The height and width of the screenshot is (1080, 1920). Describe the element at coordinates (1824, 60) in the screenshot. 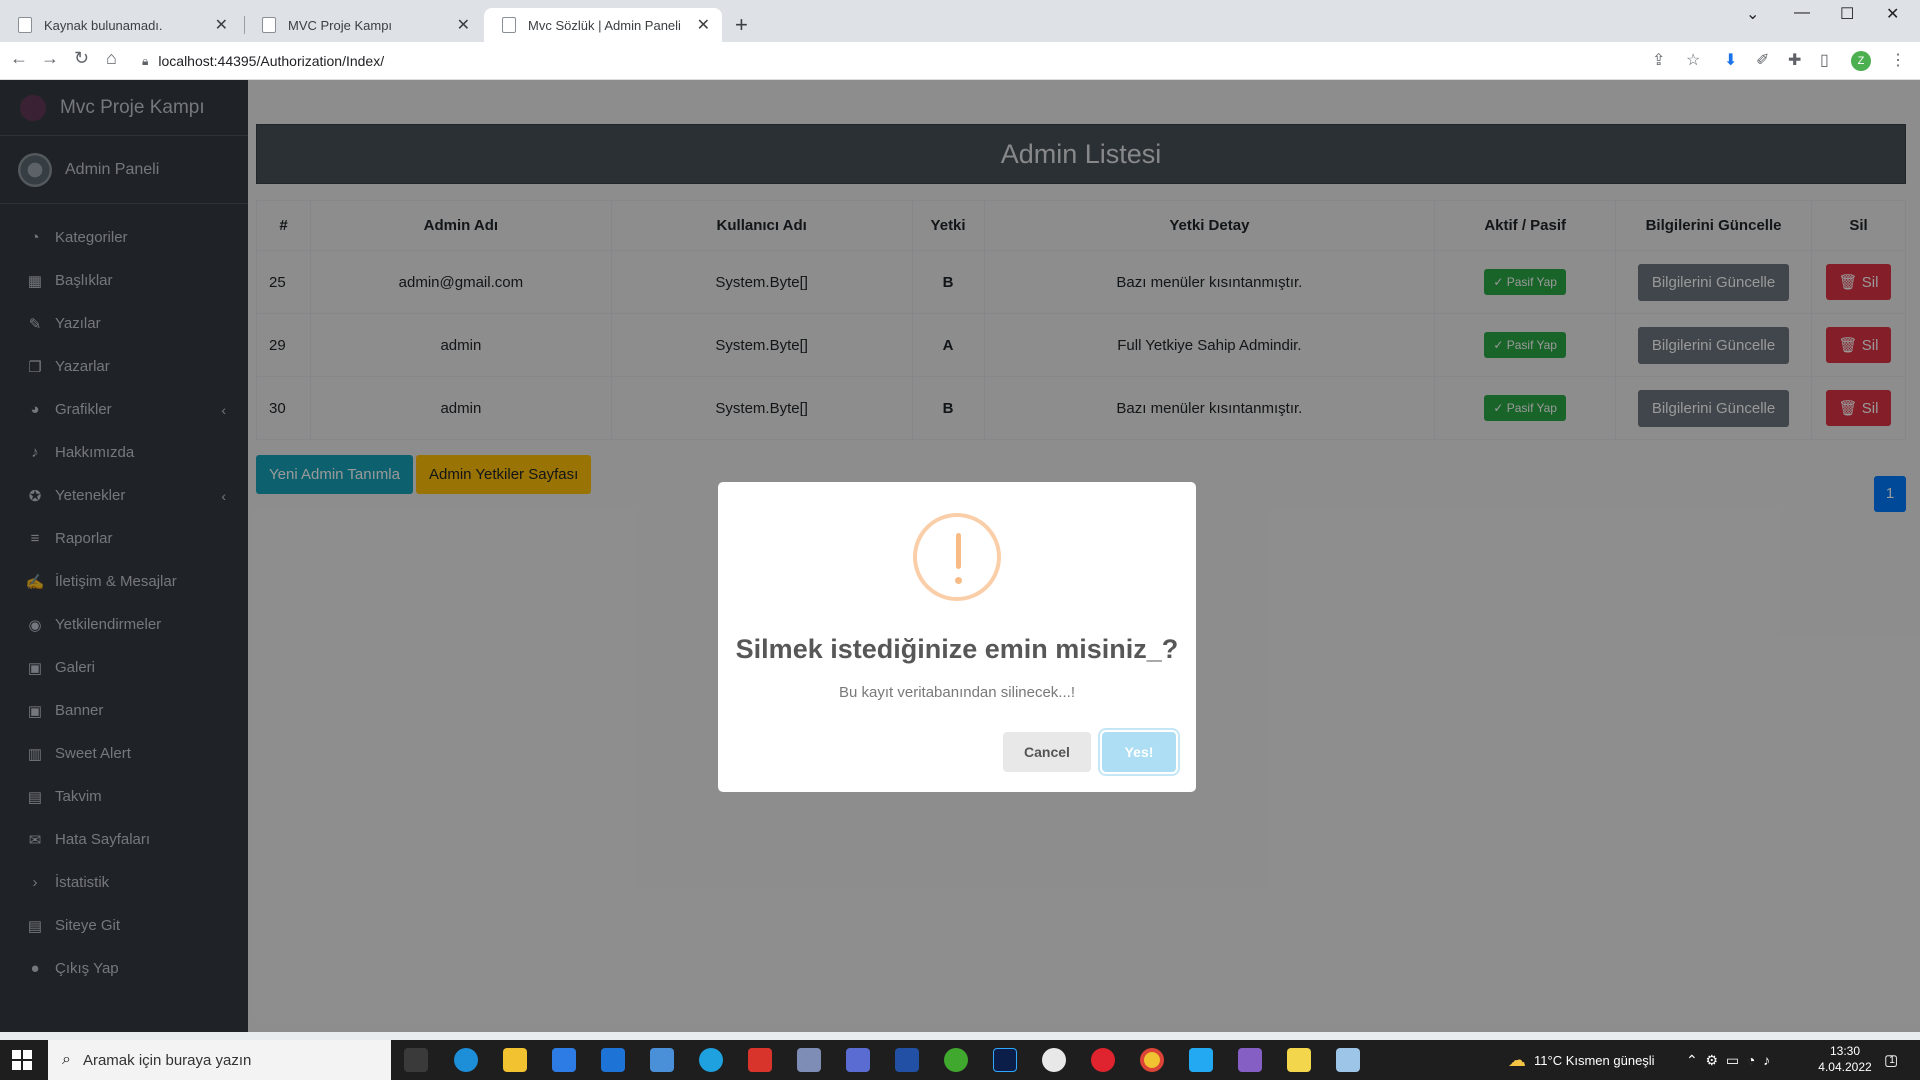

I see `side-panel-icon: ▯` at that location.